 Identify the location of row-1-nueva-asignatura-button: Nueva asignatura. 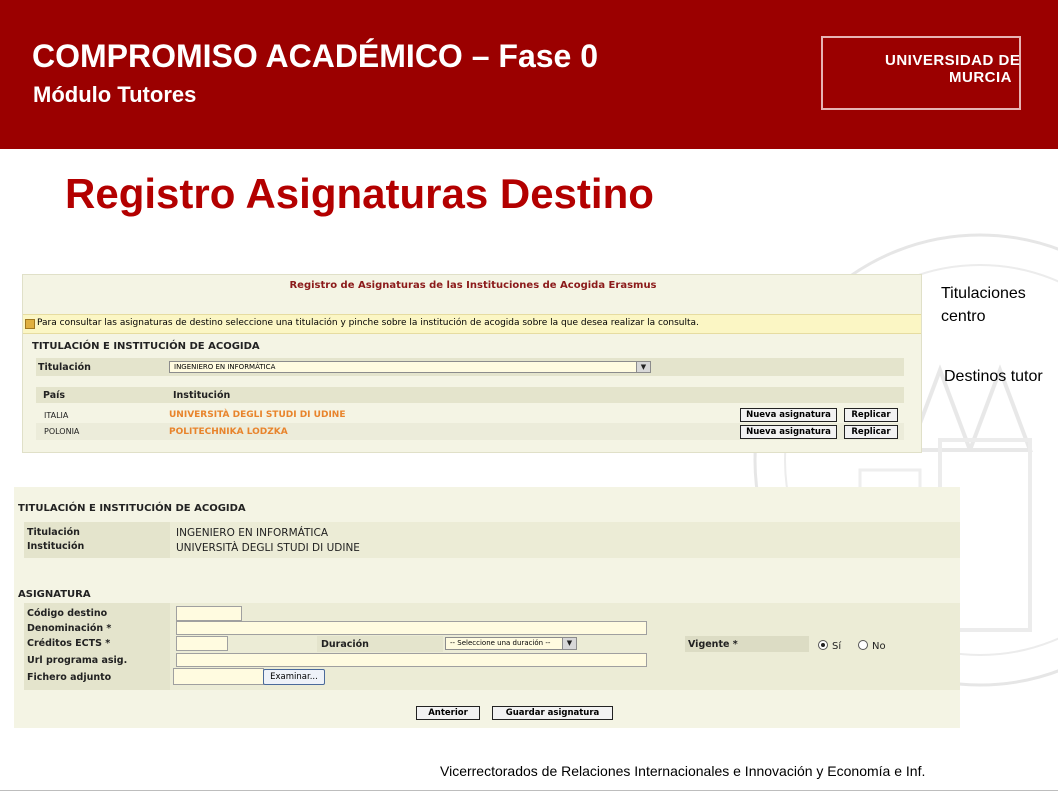
(788, 415).